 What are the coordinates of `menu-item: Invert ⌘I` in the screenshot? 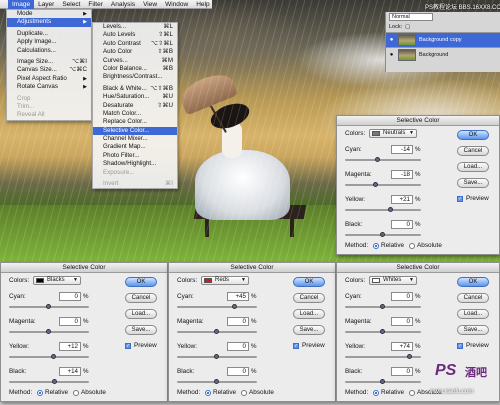 It's located at (135, 184).